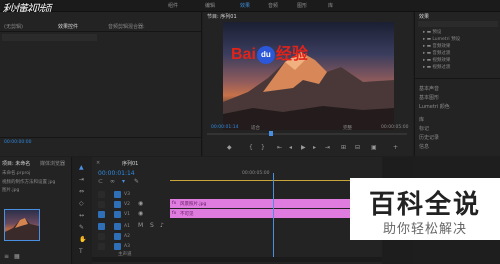 The height and width of the screenshot is (264, 500). What do you see at coordinates (123, 182) in the screenshot?
I see `marker-add-icon: ▾` at bounding box center [123, 182].